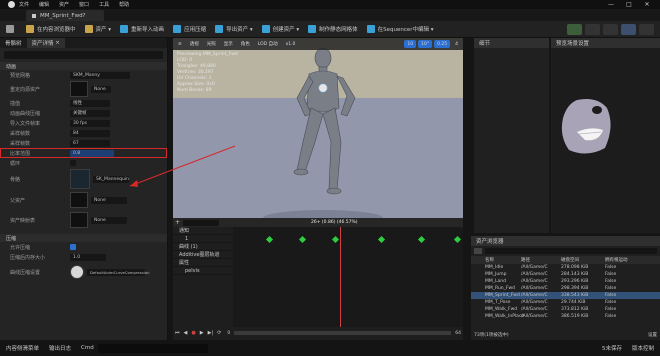 This screenshot has height=356, width=660. What do you see at coordinates (646, 29) in the screenshot?
I see `blueprint-mode-button` at bounding box center [646, 29].